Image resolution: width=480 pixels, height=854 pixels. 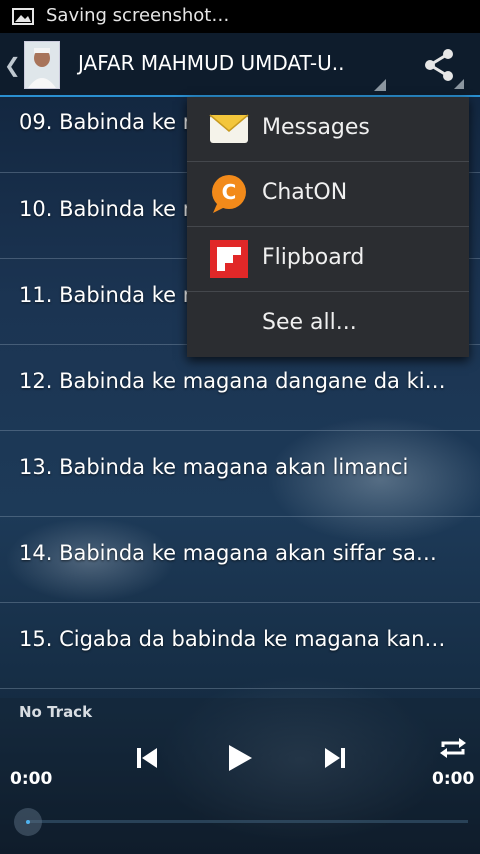 I want to click on menu-item-messages: Messages, so click(x=328, y=129).